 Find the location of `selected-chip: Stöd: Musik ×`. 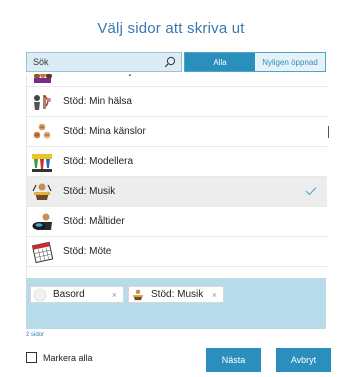

selected-chip: Stöd: Musik × is located at coordinates (176, 294).